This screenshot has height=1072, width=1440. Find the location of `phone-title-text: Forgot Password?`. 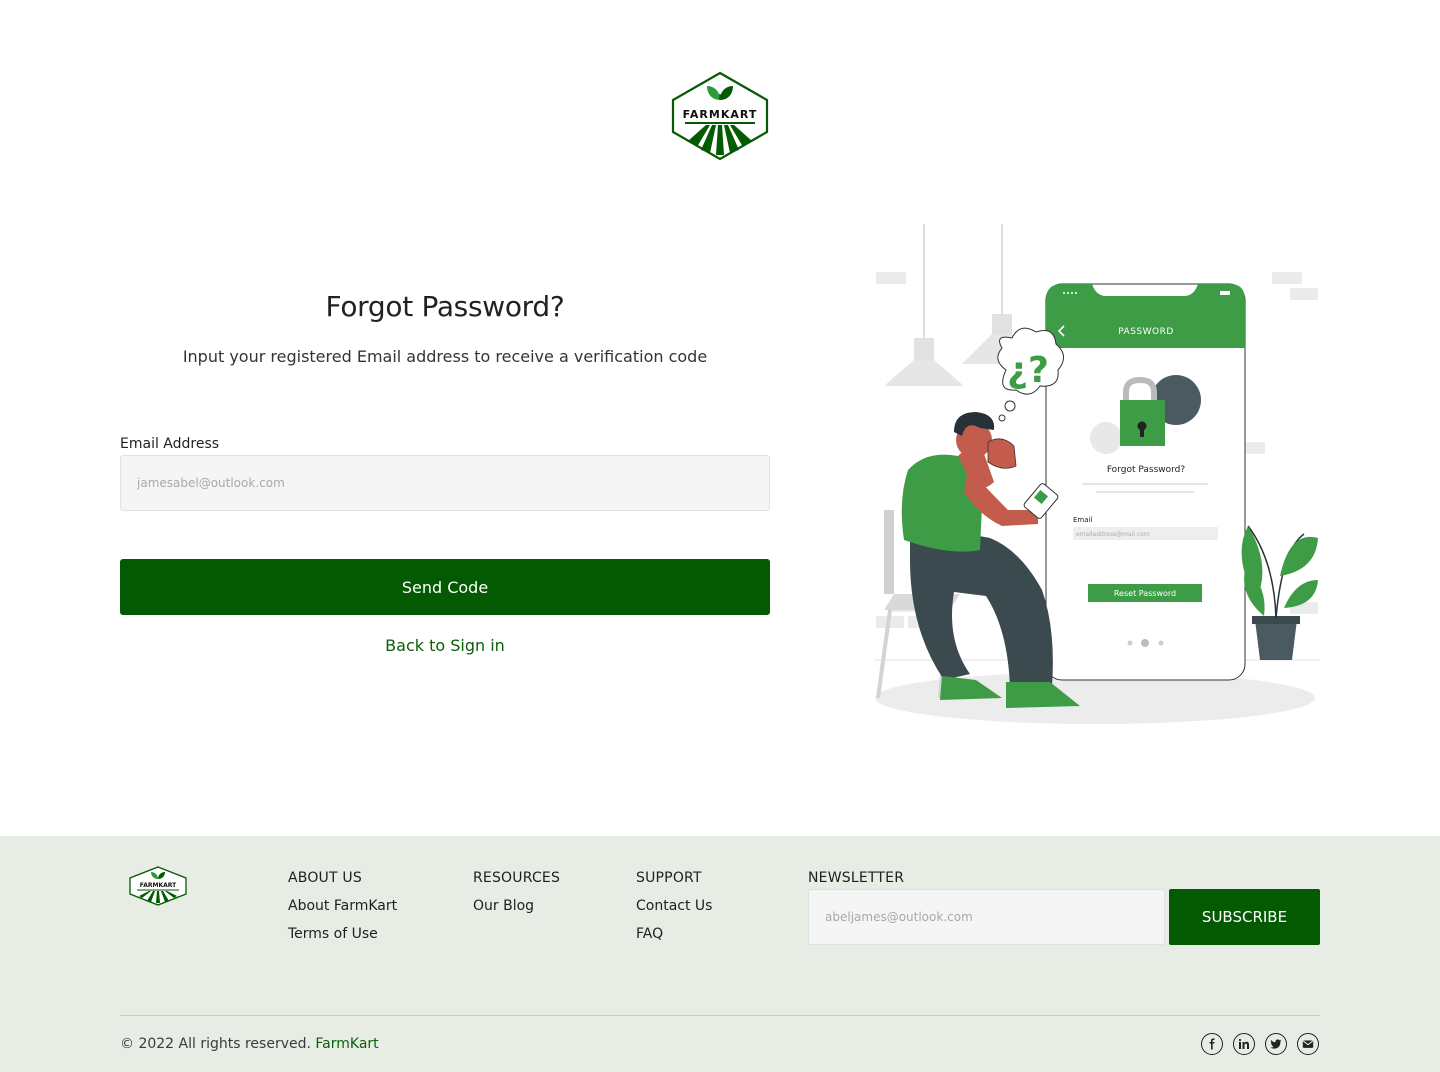

phone-title-text: Forgot Password? is located at coordinates (1146, 470).